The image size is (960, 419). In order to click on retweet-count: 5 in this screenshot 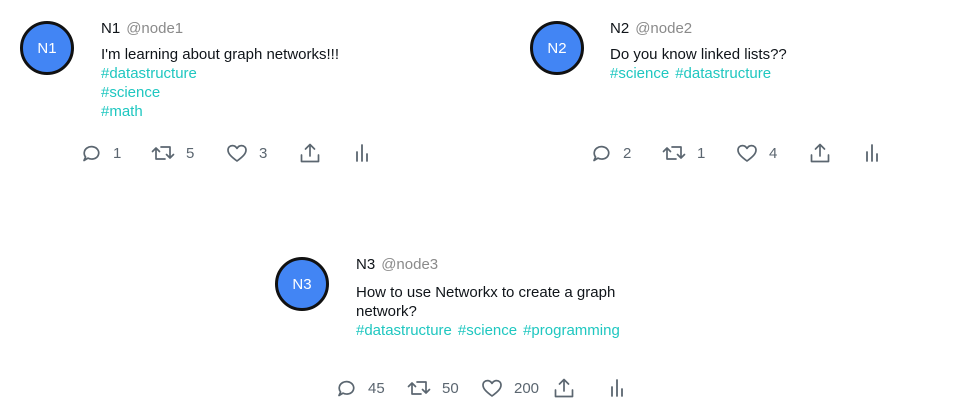, I will do `click(190, 153)`.